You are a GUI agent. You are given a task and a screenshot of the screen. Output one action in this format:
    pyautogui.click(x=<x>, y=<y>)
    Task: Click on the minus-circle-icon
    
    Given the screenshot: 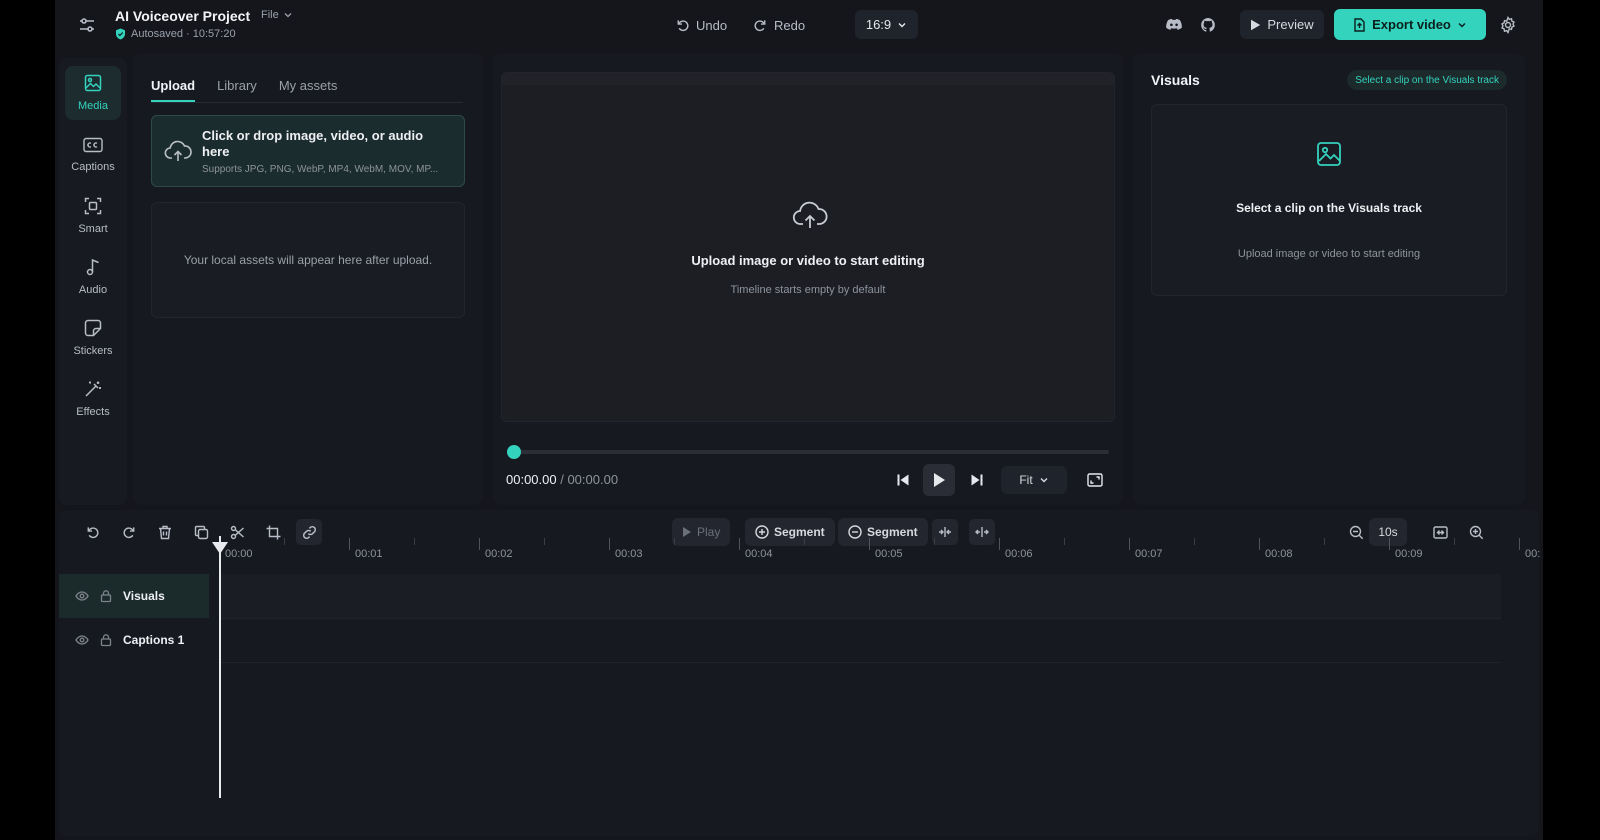 What is the action you would take?
    pyautogui.click(x=855, y=532)
    